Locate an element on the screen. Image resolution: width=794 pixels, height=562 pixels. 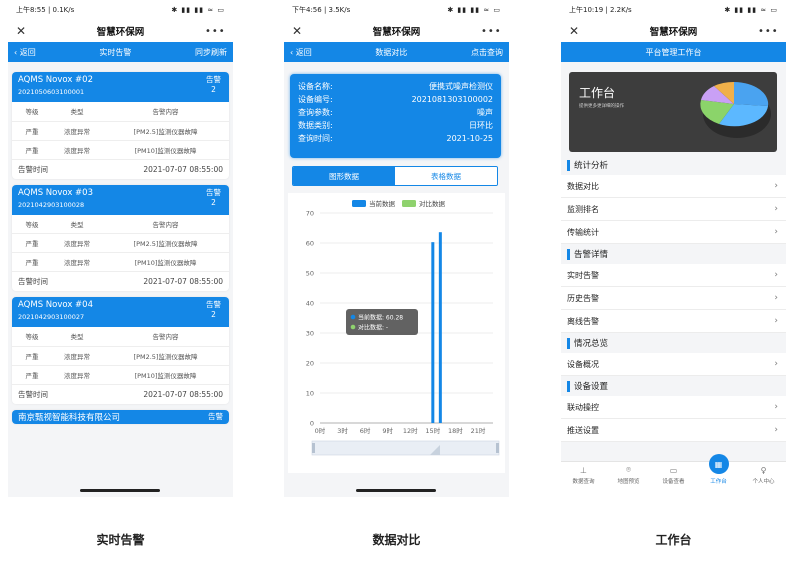
x-tick-label: 0时 is located at coordinates (320, 430).